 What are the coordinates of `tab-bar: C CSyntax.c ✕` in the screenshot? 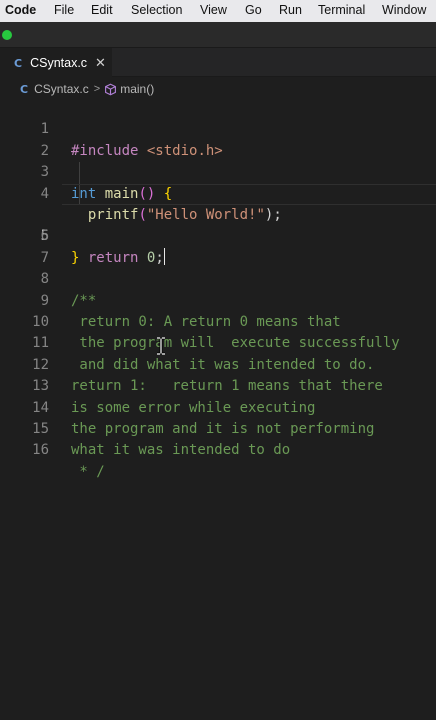 It's located at (218, 62).